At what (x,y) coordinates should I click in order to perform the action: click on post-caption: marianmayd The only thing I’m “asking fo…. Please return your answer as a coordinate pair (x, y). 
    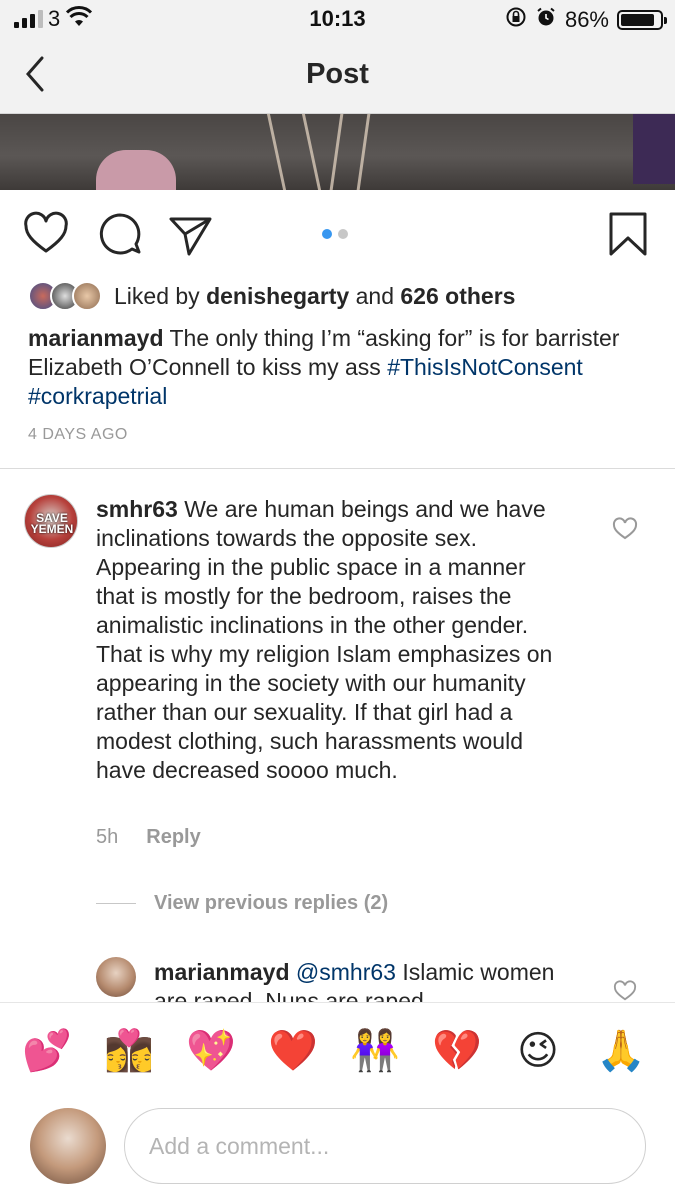
    Looking at the image, I should click on (338, 367).